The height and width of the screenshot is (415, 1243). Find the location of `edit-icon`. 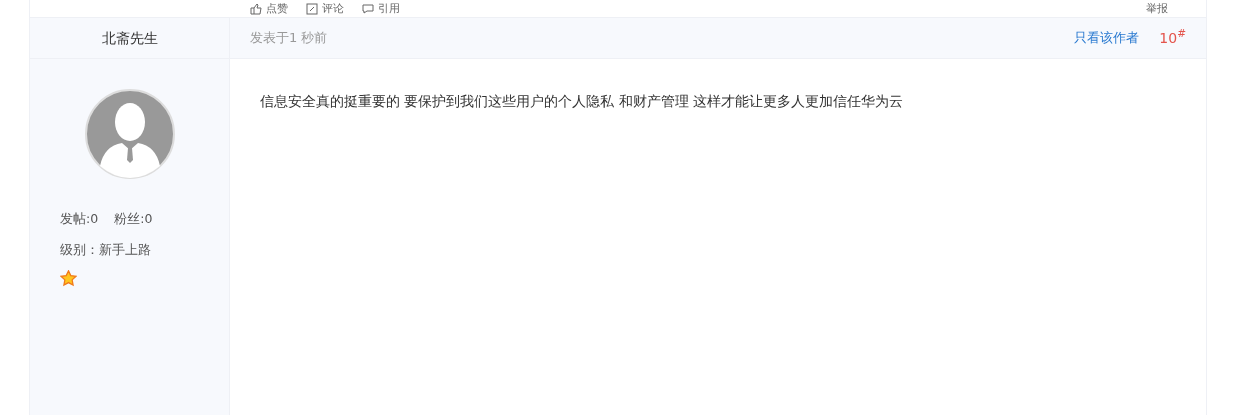

edit-icon is located at coordinates (312, 8).